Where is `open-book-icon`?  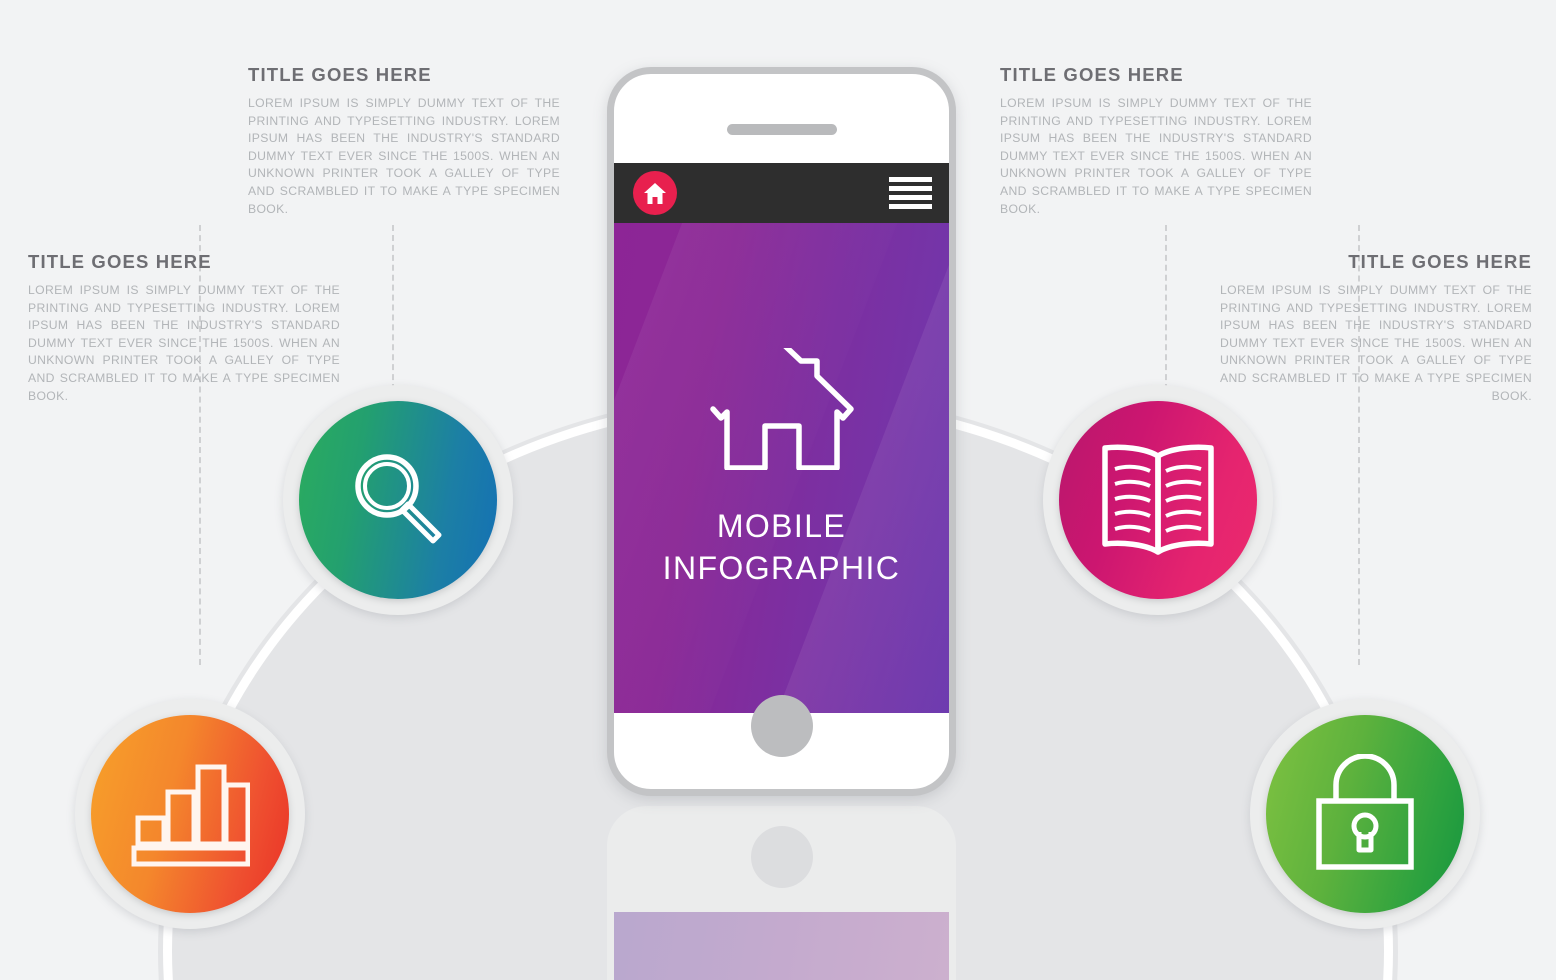
open-book-icon is located at coordinates (1158, 499).